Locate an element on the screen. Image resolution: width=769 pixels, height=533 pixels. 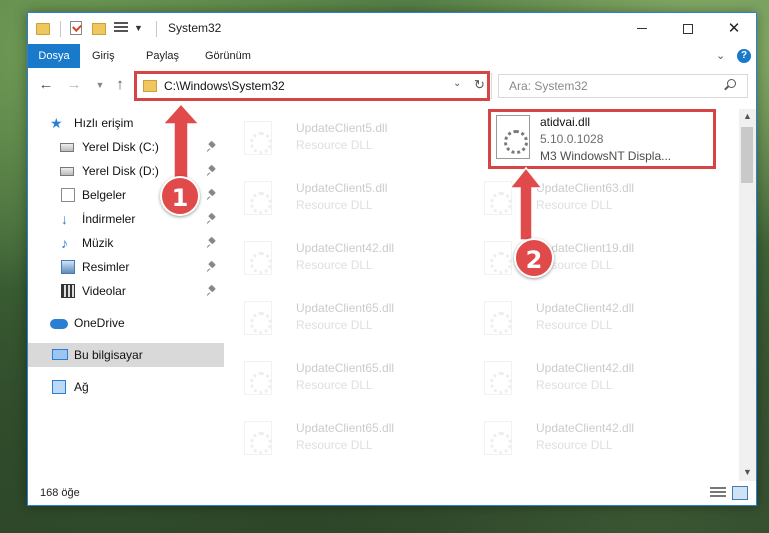
tab-share: Paylaş is located at coordinates (162, 56).